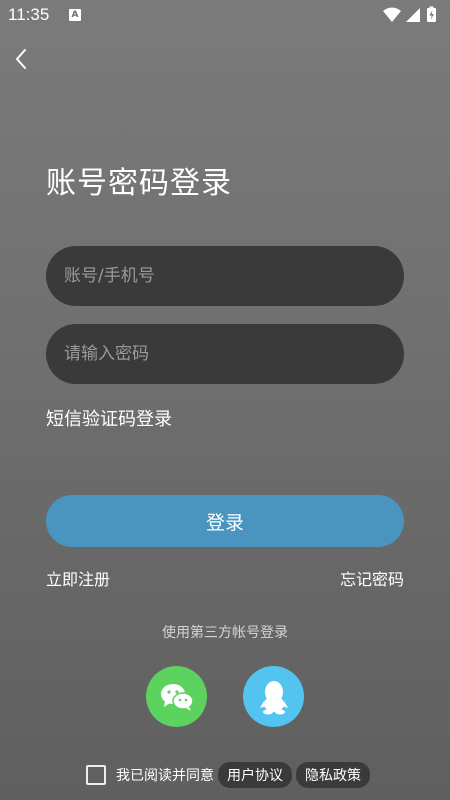  I want to click on password-field, so click(225, 354).